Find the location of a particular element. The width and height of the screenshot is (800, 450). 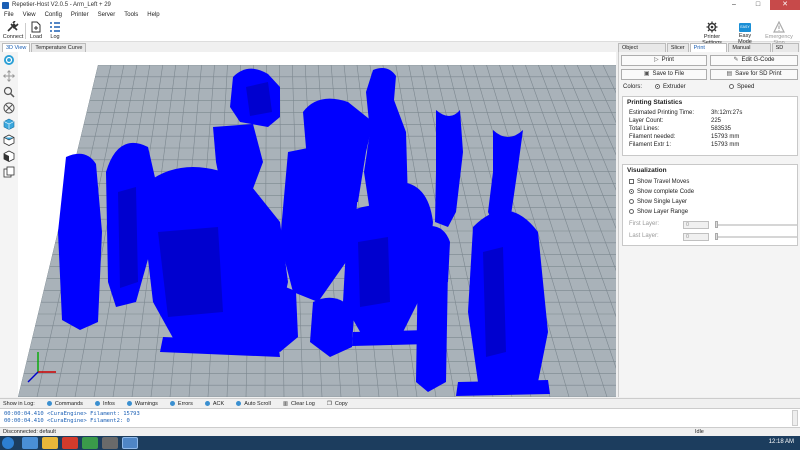

side-view-icon is located at coordinates (9, 156).